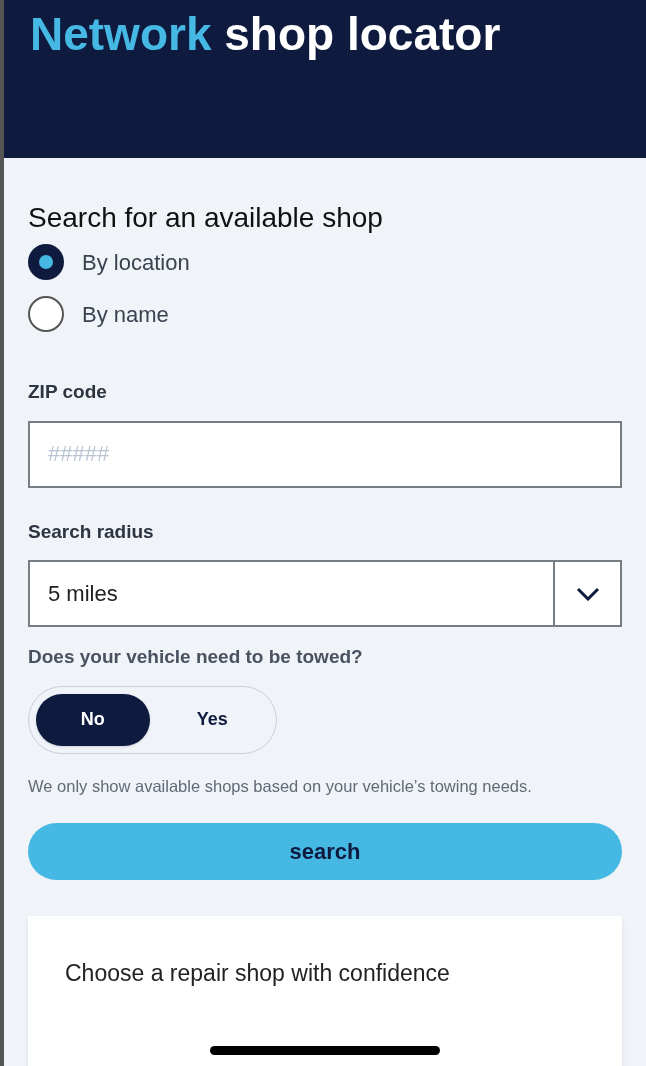 This screenshot has width=646, height=1066. Describe the element at coordinates (587, 593) in the screenshot. I see `chevron-down-icon` at that location.